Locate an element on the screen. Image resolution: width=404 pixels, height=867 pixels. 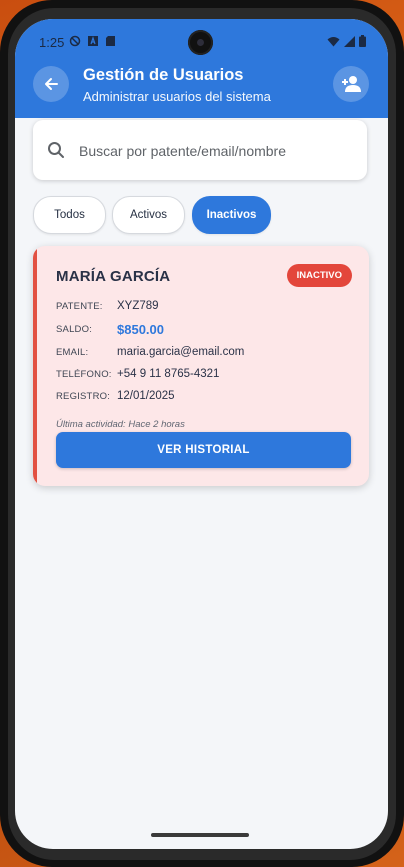
arrow-left-icon is located at coordinates (51, 84).